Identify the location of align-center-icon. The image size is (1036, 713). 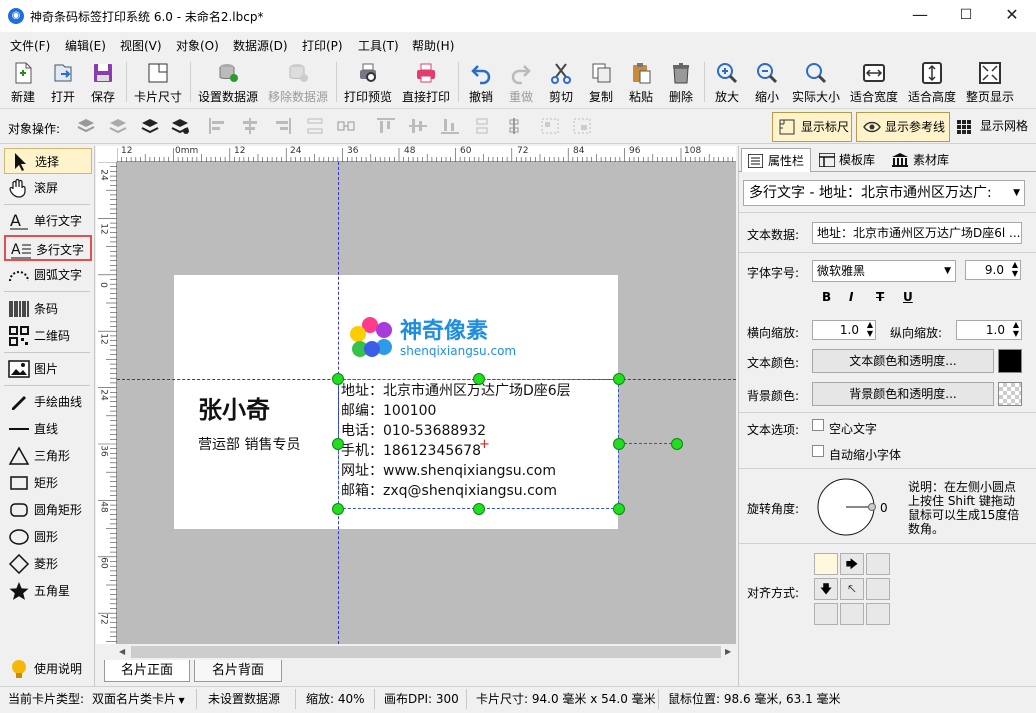
(250, 126).